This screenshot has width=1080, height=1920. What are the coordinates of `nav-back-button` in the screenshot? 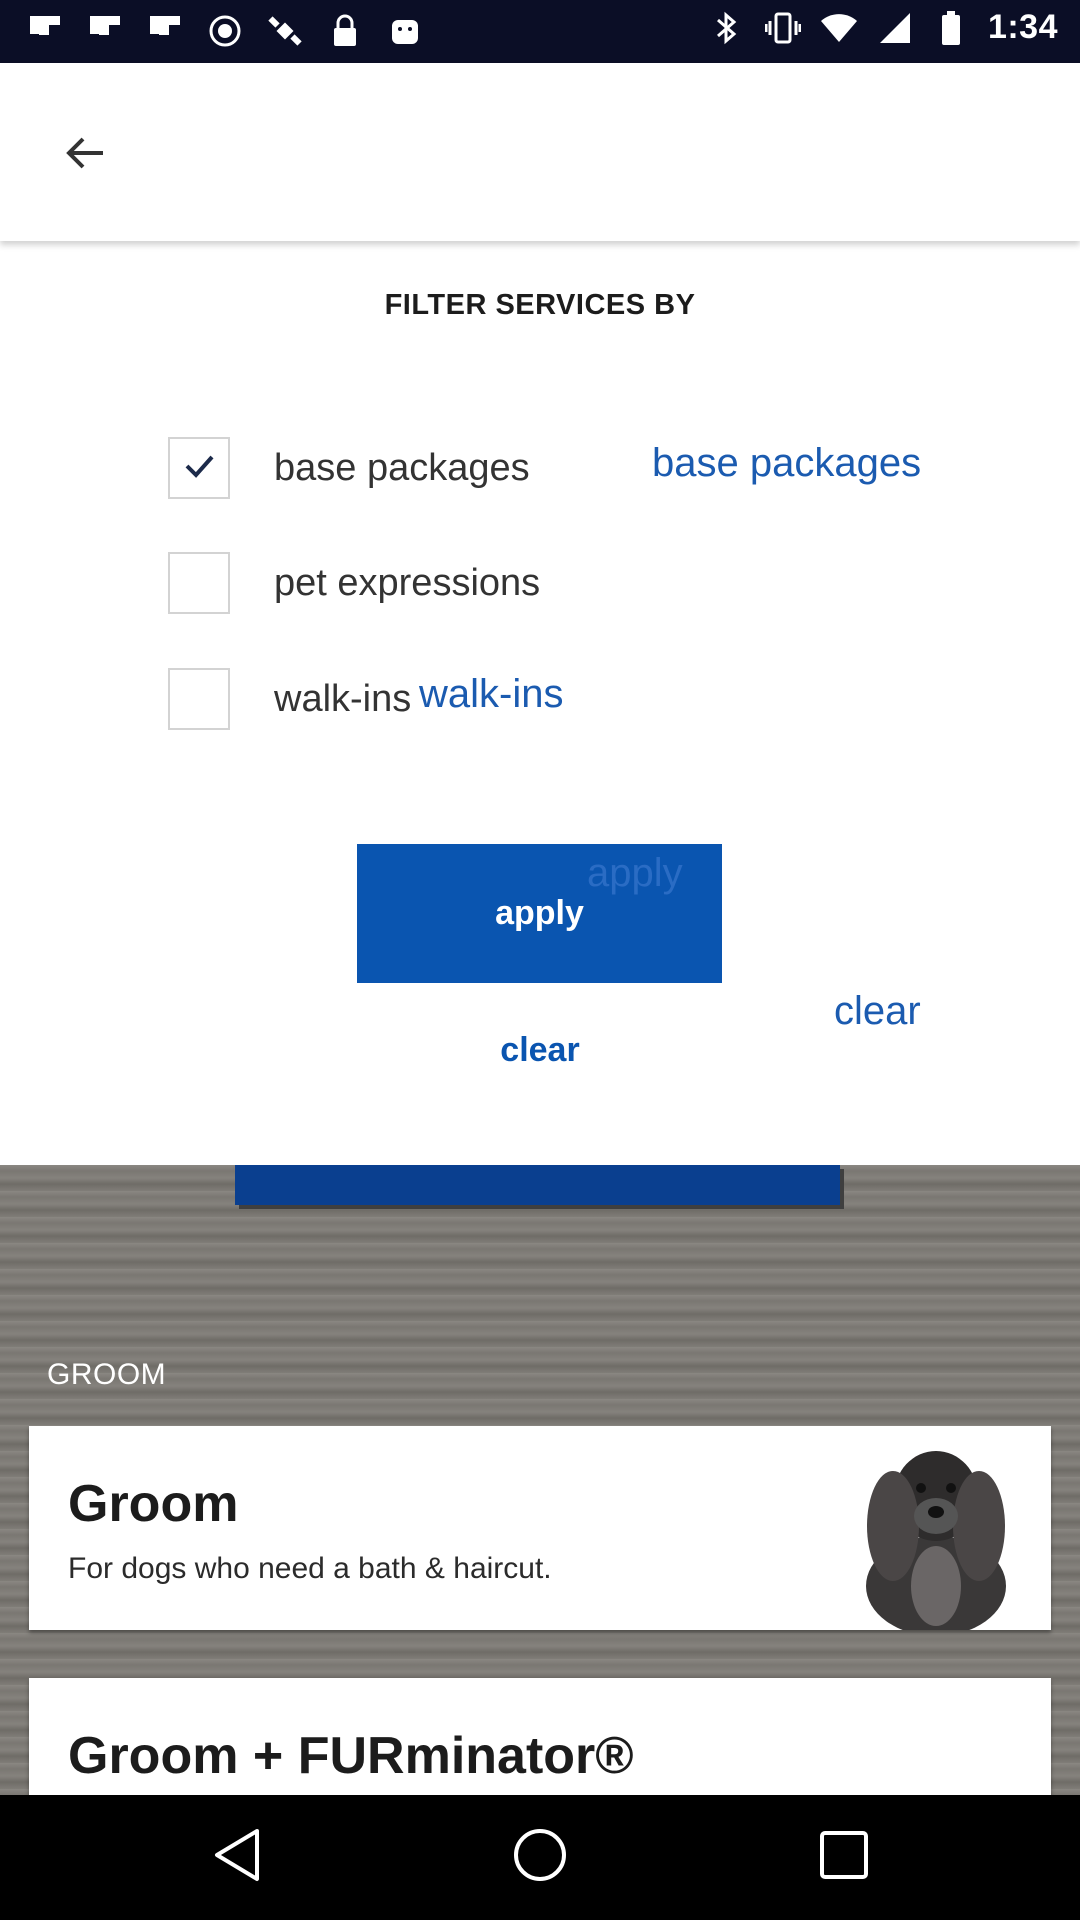 It's located at (237, 1857).